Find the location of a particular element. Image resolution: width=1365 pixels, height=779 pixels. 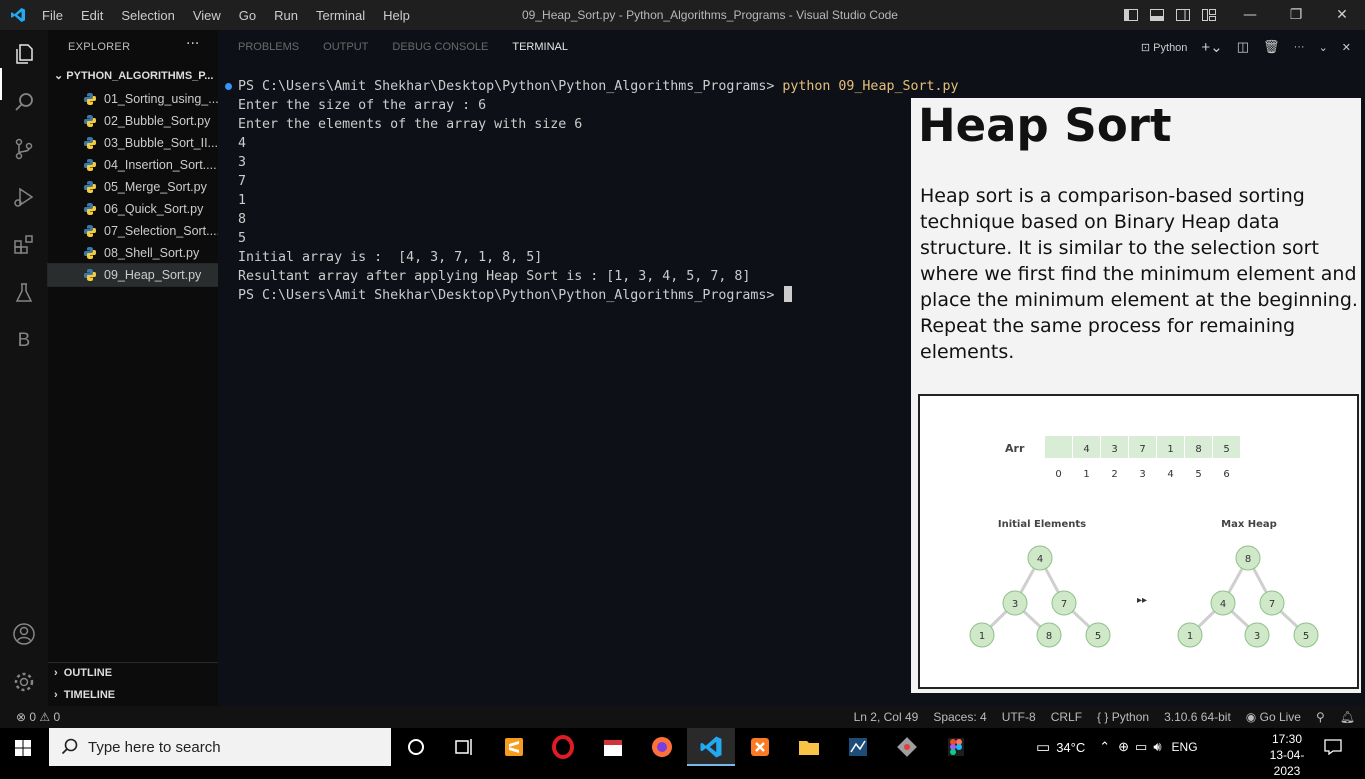

figma-app is located at coordinates (956, 747).